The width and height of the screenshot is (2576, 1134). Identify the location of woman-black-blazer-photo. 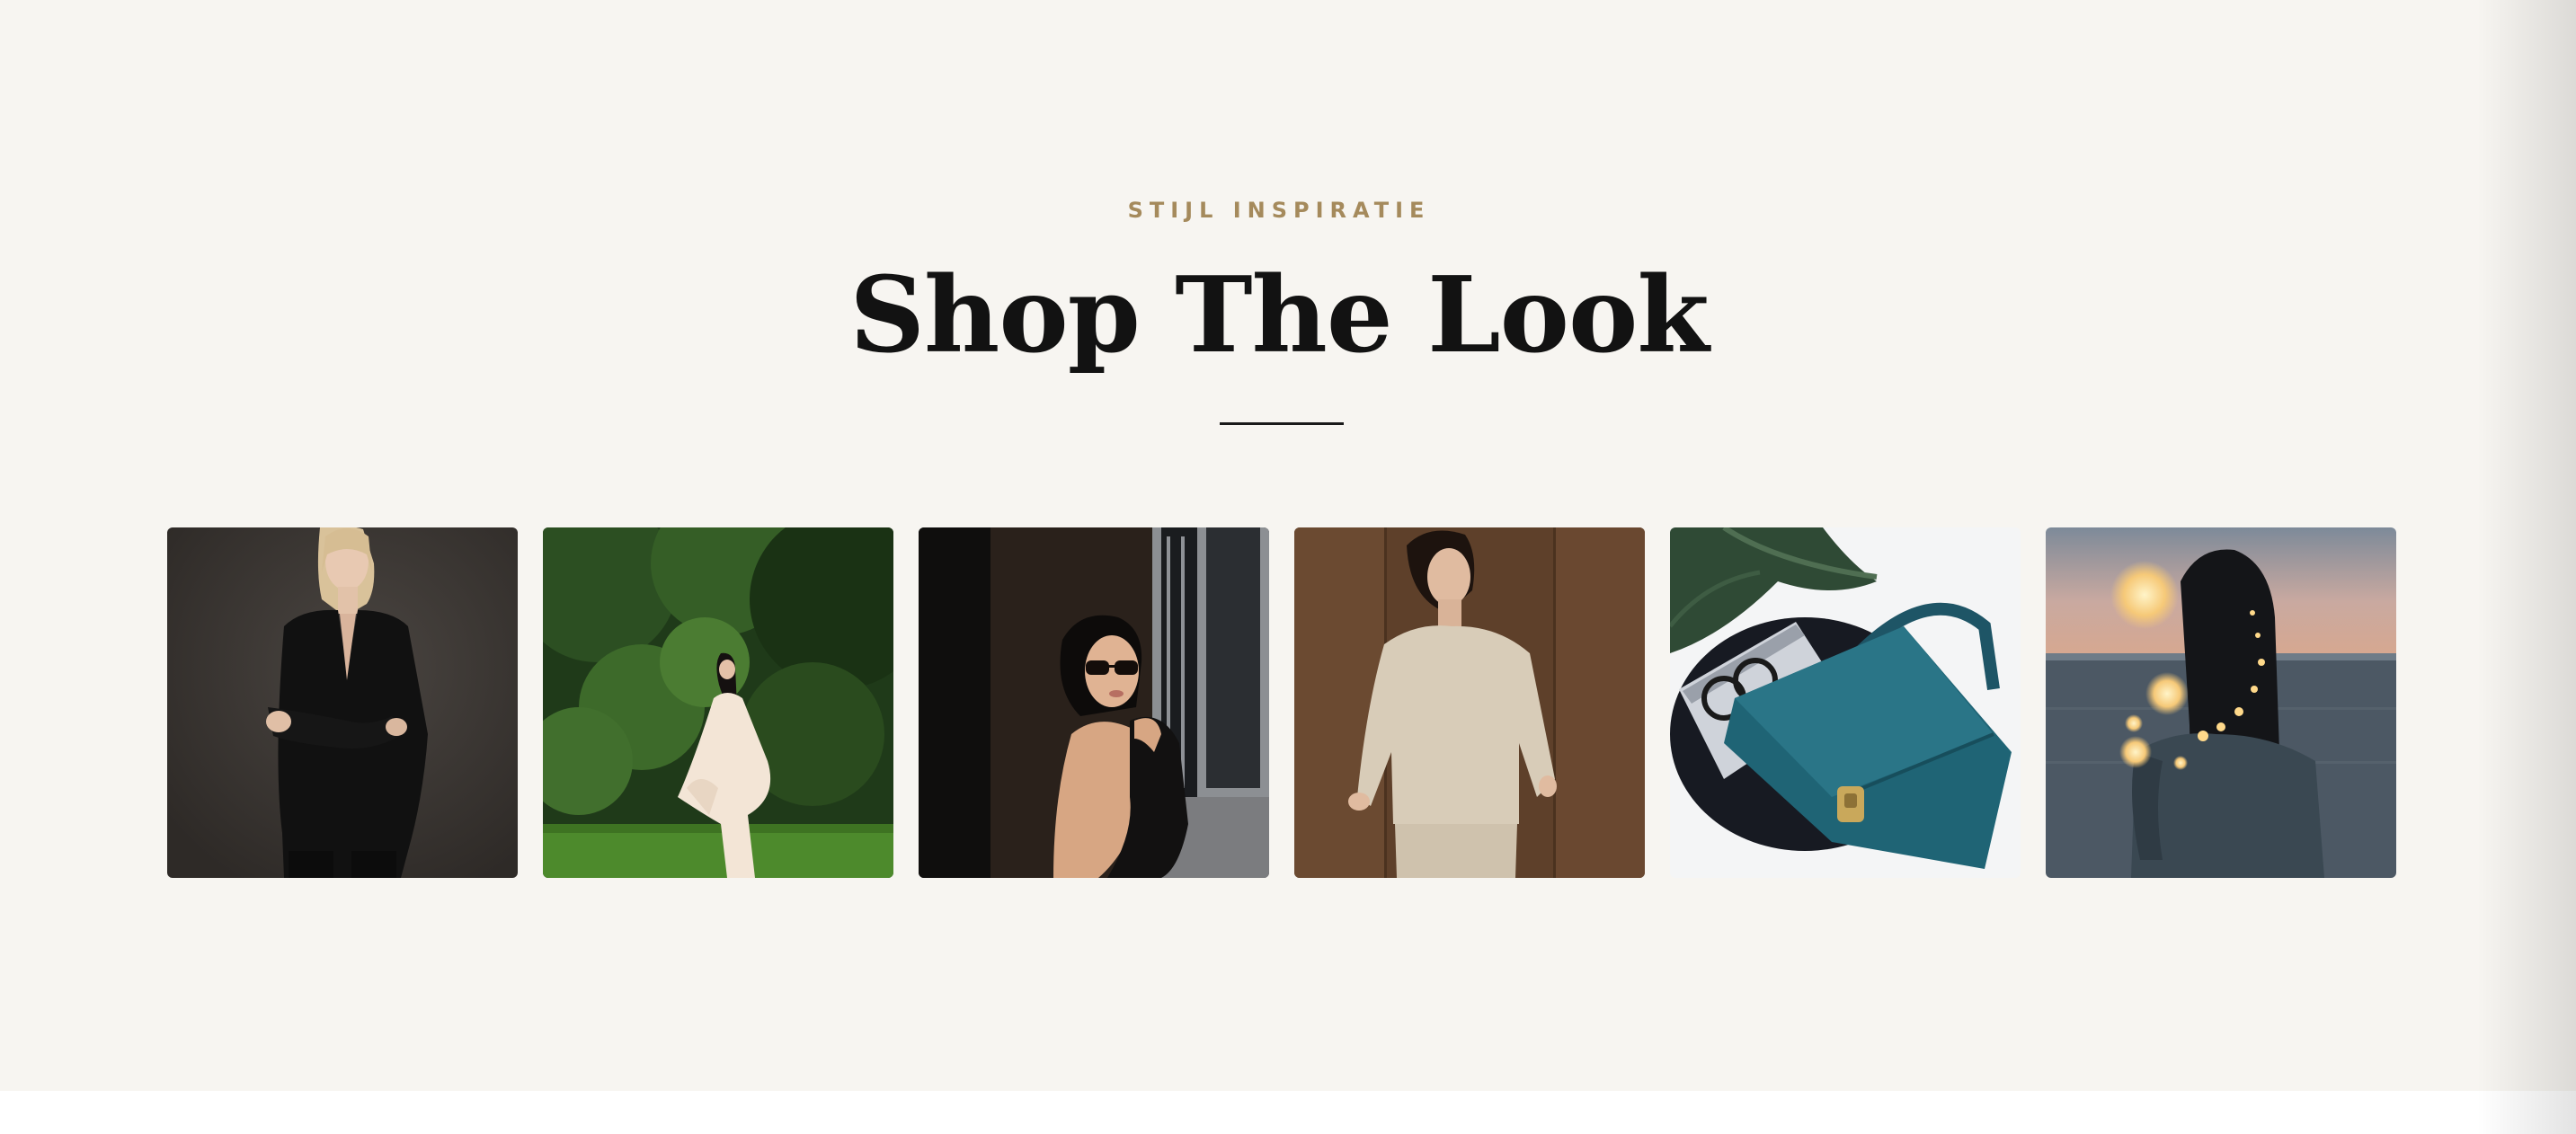
(342, 702).